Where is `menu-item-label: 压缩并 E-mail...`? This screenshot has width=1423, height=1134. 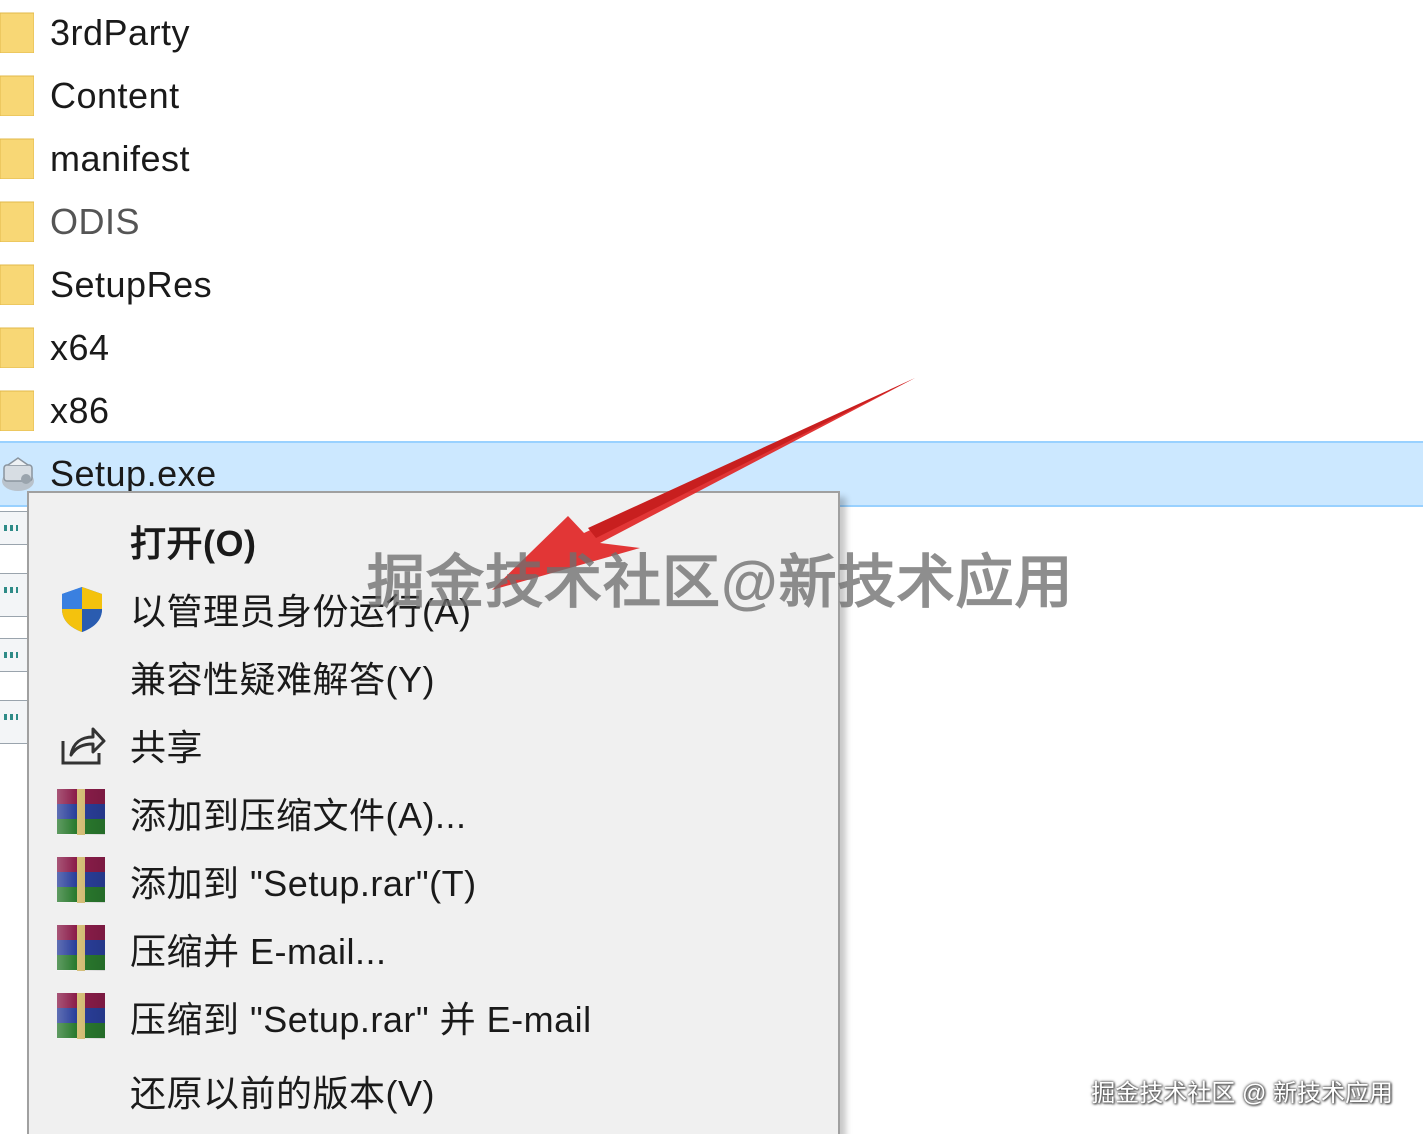 menu-item-label: 压缩并 E-mail... is located at coordinates (258, 951).